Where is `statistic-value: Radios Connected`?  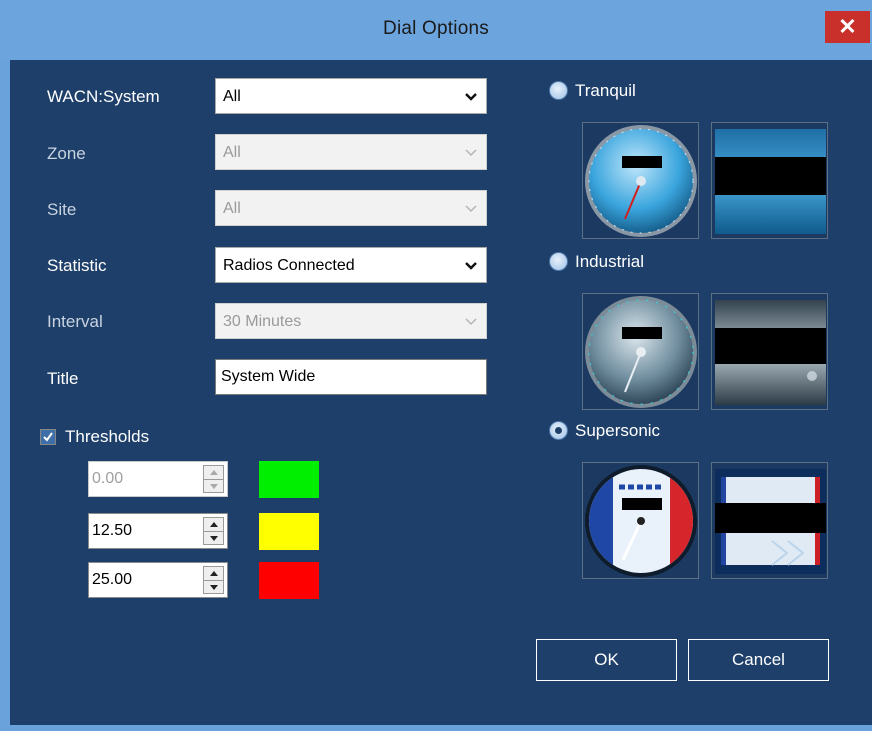 statistic-value: Radios Connected is located at coordinates (289, 265).